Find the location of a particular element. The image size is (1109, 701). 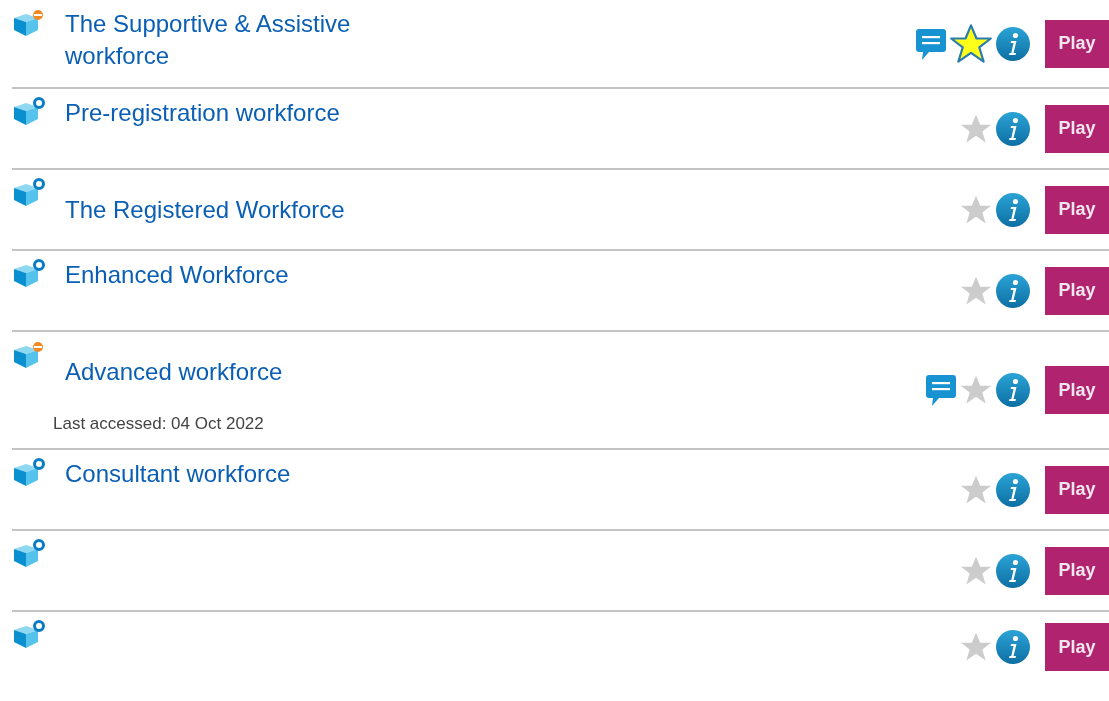

module-title-link: Pre-registration workforce is located at coordinates (202, 113).